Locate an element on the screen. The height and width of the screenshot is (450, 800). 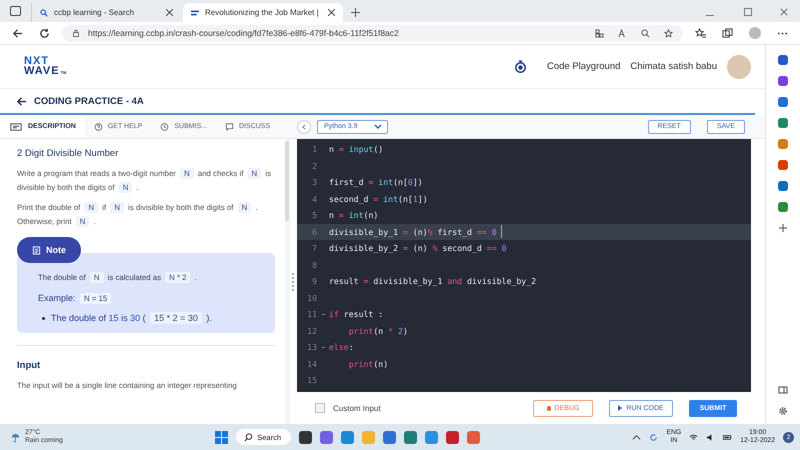
section-heading: Input is located at coordinates (29, 365).